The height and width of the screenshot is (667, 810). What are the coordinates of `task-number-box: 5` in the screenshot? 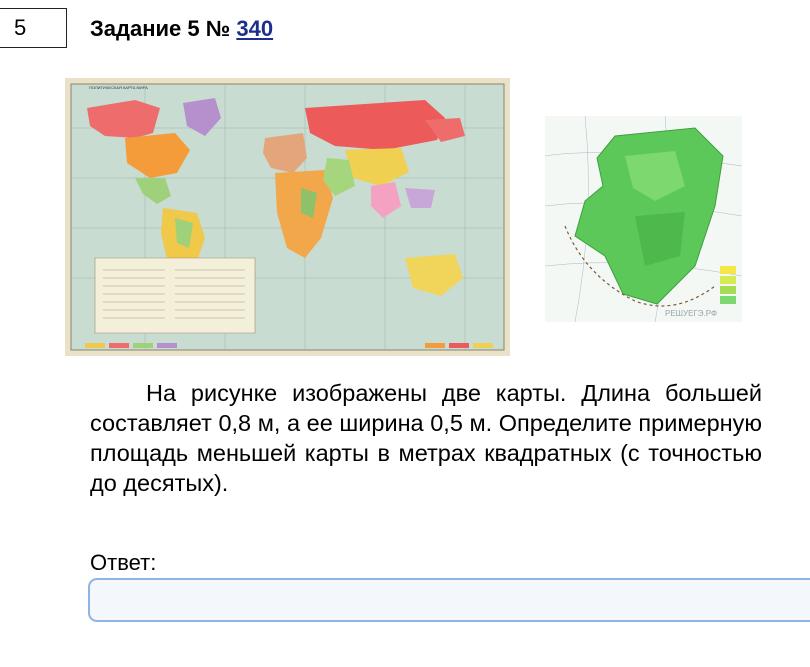 It's located at (33, 28).